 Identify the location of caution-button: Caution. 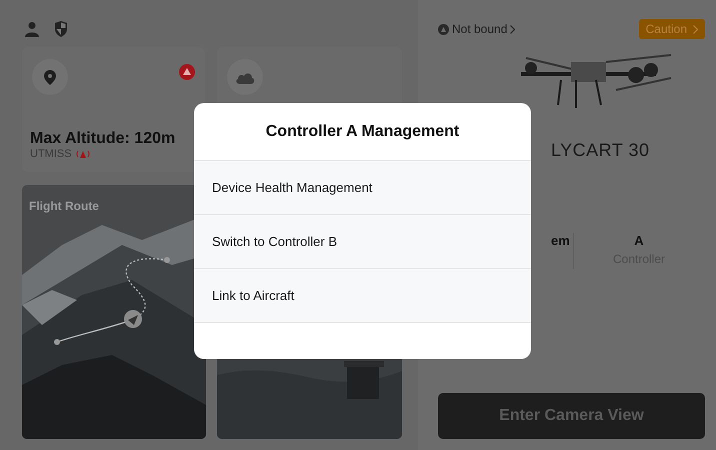
(671, 29).